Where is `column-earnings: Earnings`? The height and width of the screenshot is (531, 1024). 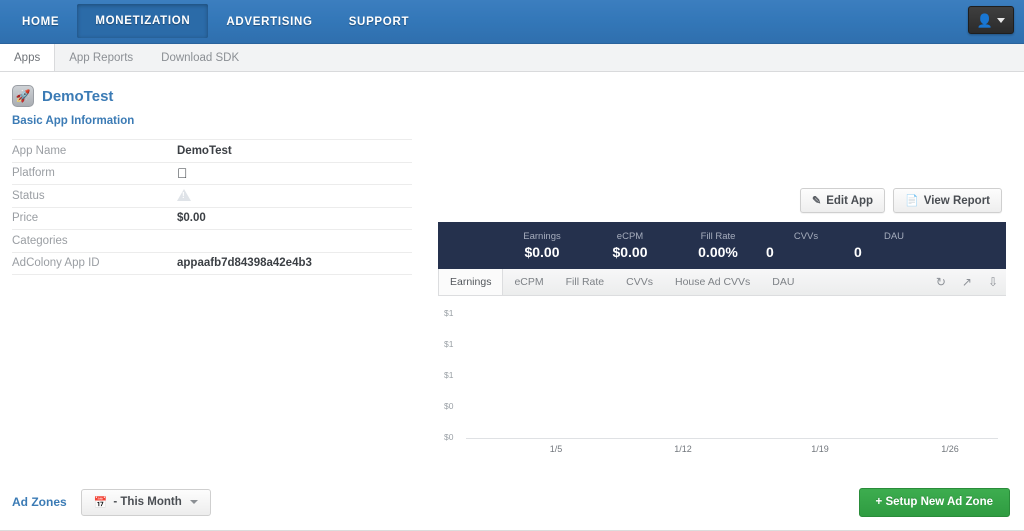
column-earnings: Earnings is located at coordinates (270, 529).